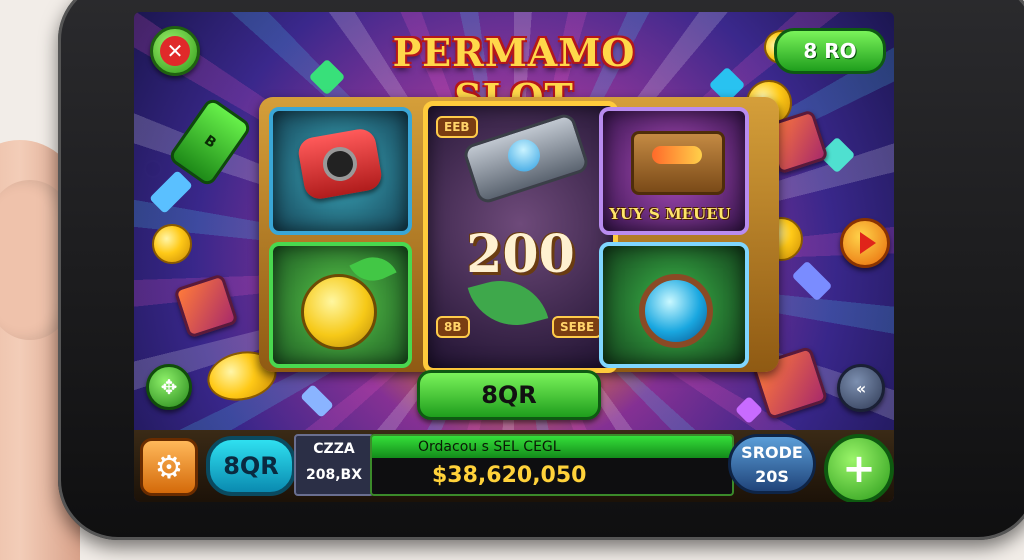  I want to click on reel-symbol-fruit, so click(340, 305).